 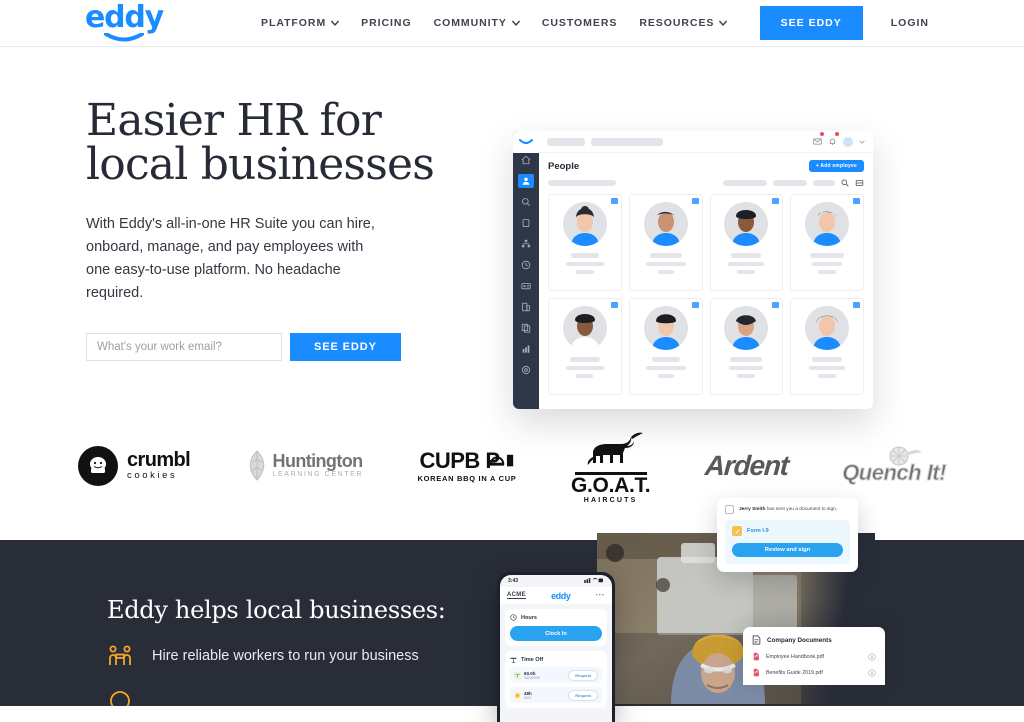 I want to click on see-eddy-hero-button: SEE EDDY, so click(x=345, y=347).